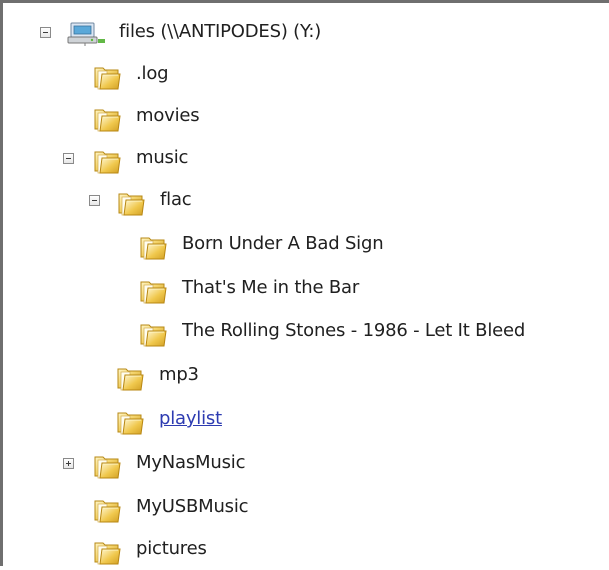  What do you see at coordinates (191, 462) in the screenshot?
I see `tree-item-label: MyNasMusic` at bounding box center [191, 462].